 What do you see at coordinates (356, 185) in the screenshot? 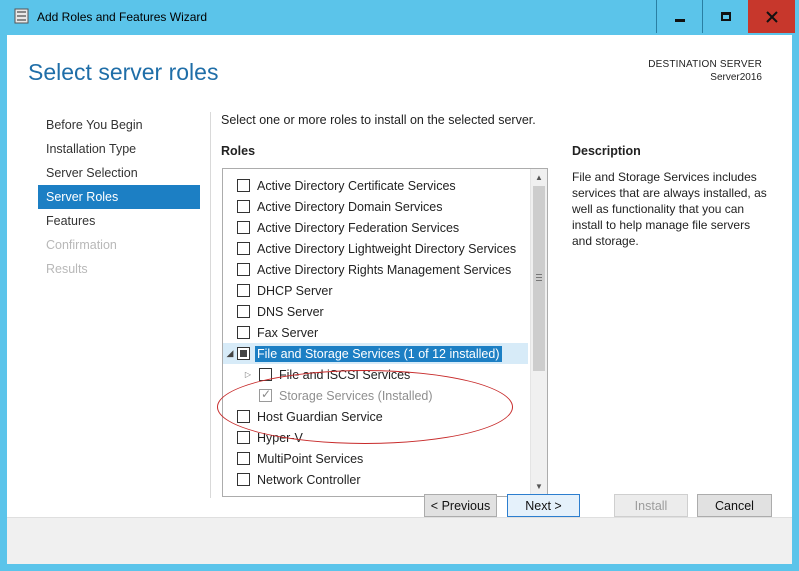
I see `role-label: Active Directory Certificate Services` at bounding box center [356, 185].